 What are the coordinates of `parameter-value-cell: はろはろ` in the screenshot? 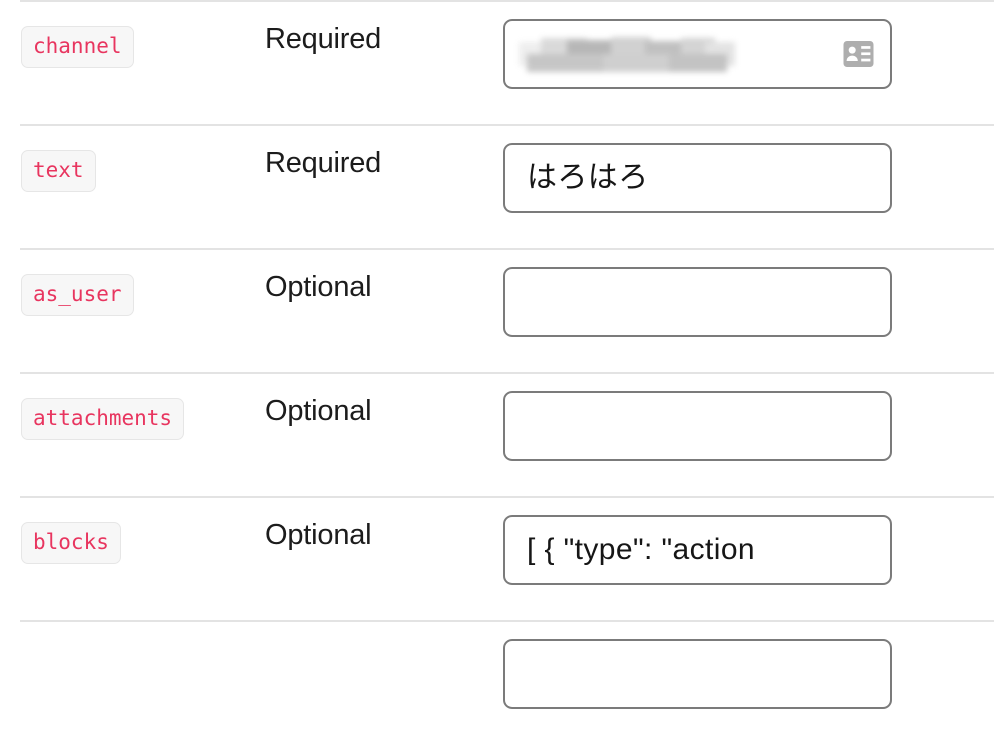 It's located at (739, 168).